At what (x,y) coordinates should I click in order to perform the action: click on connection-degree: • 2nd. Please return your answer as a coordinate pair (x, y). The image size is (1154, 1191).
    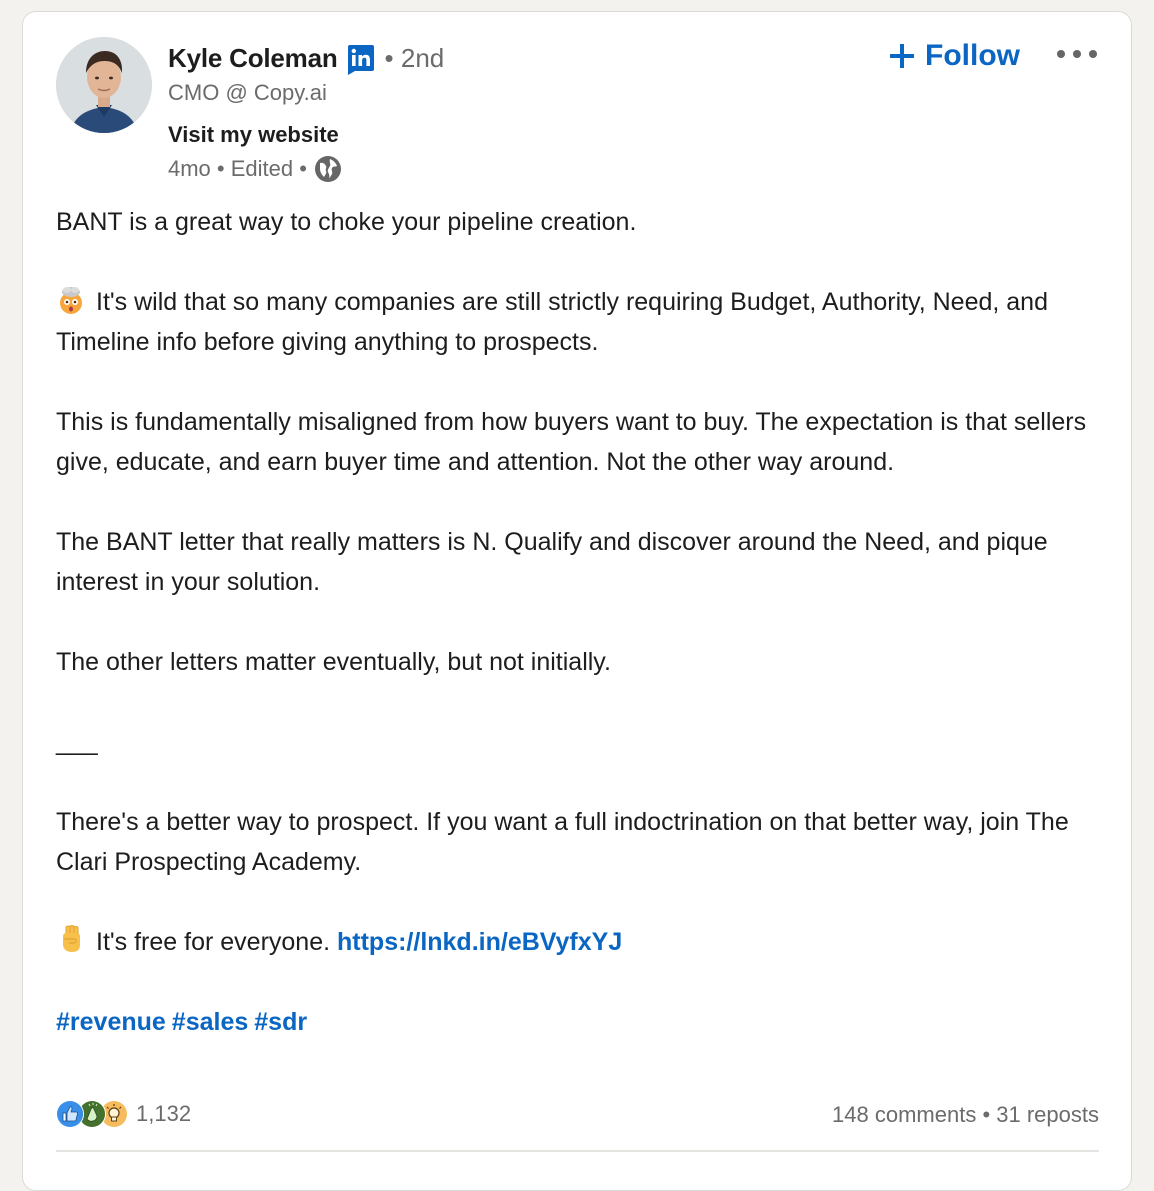
    Looking at the image, I should click on (414, 57).